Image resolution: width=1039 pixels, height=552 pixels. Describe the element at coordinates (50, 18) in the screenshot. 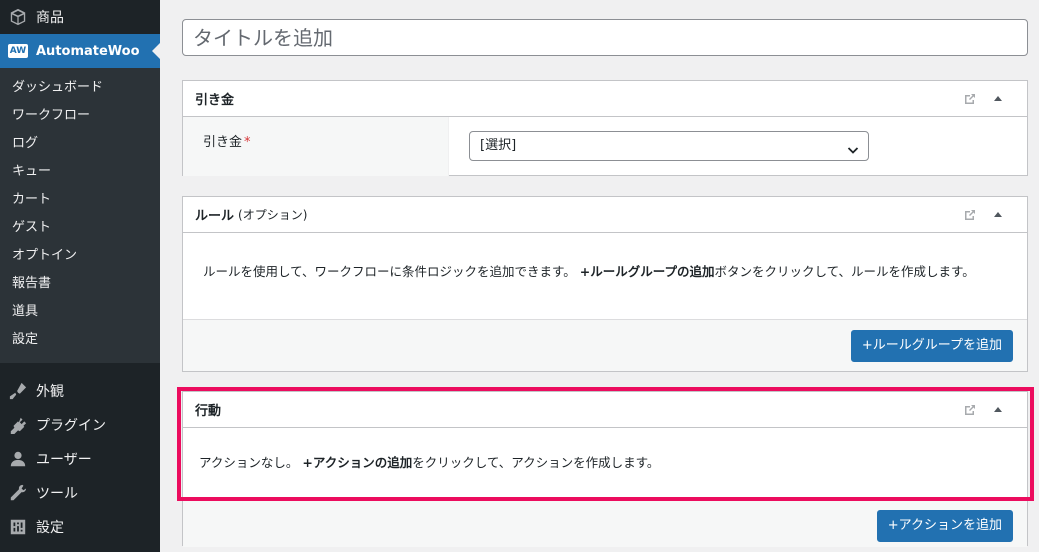

I see `sidebar-item-label: 商品` at that location.